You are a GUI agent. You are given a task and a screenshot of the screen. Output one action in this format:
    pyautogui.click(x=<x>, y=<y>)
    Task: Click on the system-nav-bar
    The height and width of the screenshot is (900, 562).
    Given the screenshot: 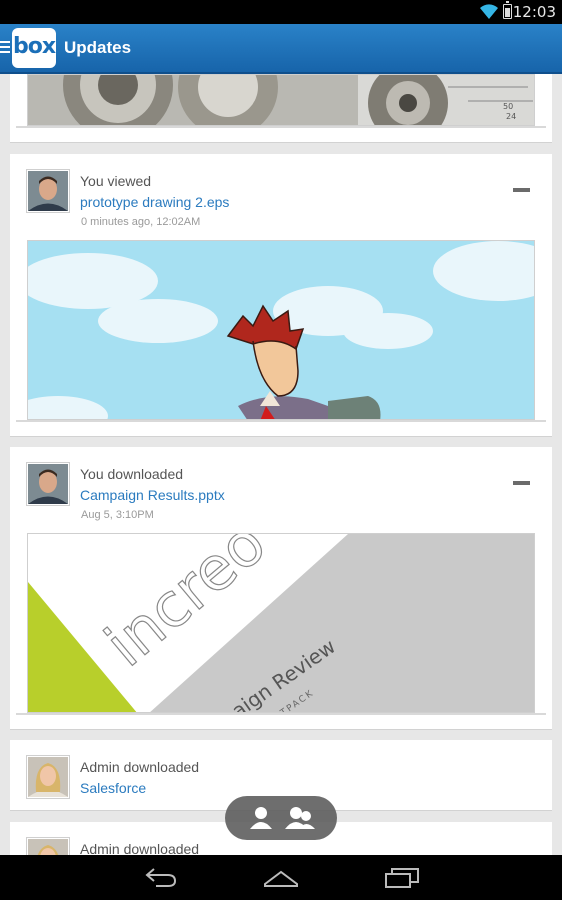 What is the action you would take?
    pyautogui.click(x=281, y=877)
    